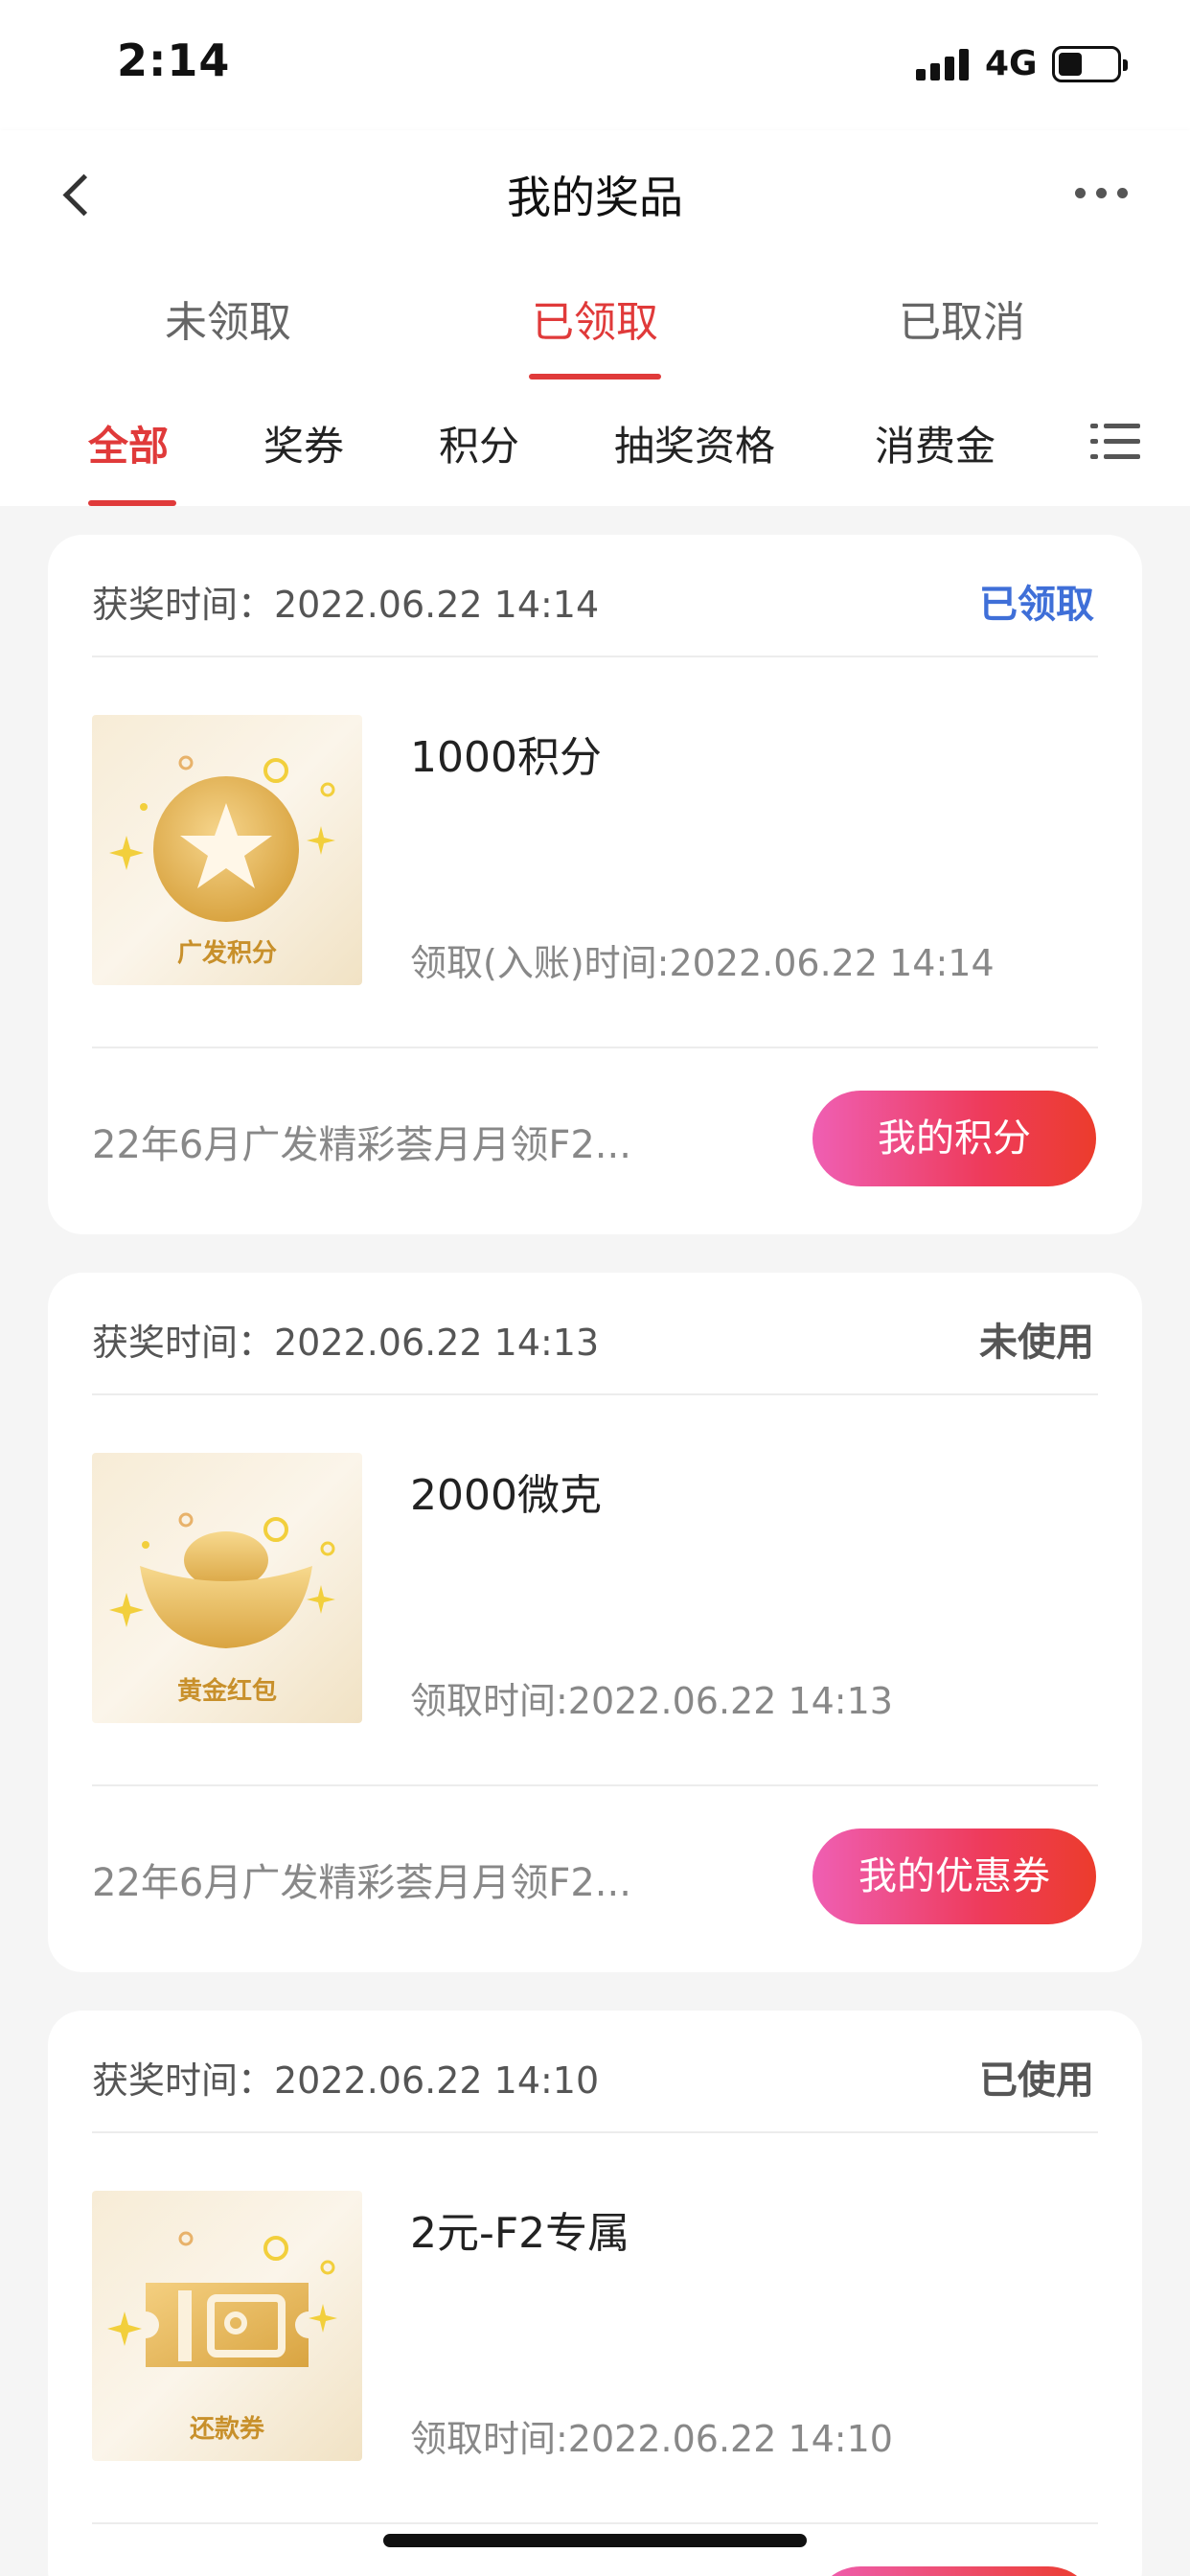 The image size is (1190, 2576). I want to click on action-button, so click(954, 2571).